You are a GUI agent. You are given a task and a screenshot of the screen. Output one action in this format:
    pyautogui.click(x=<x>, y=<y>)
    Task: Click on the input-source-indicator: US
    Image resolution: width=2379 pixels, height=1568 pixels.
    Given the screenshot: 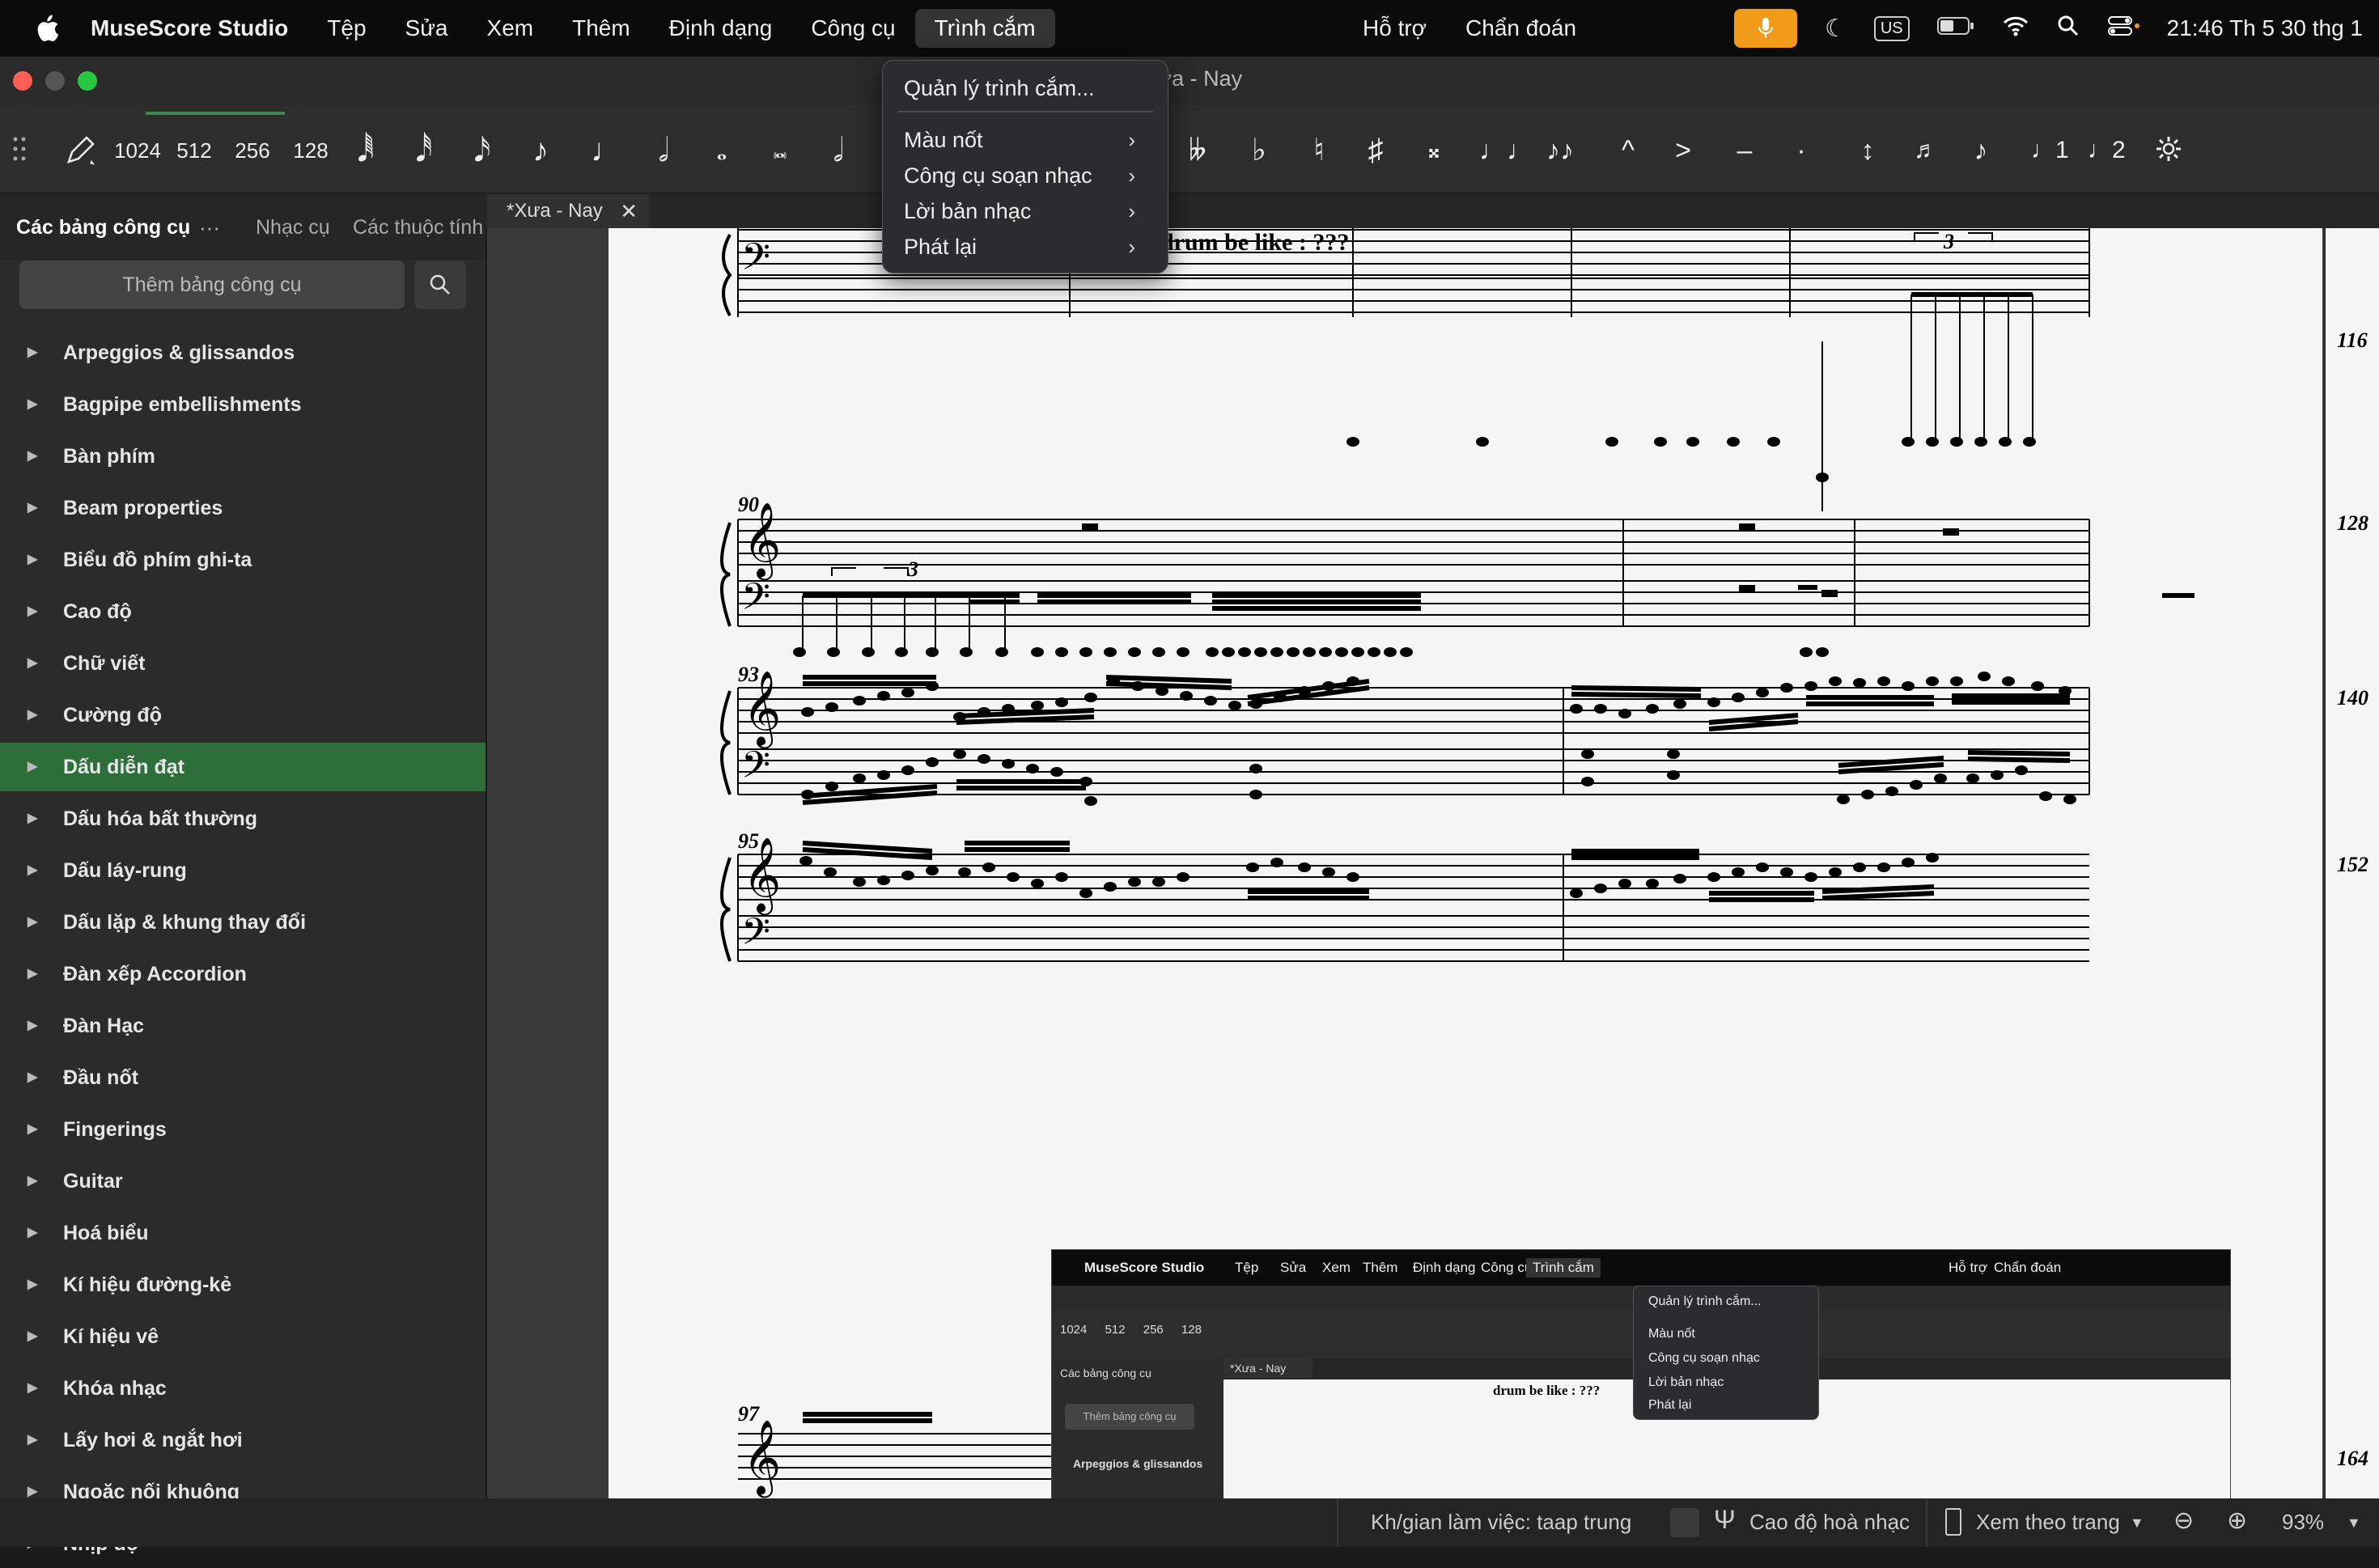 What is the action you would take?
    pyautogui.click(x=1891, y=28)
    